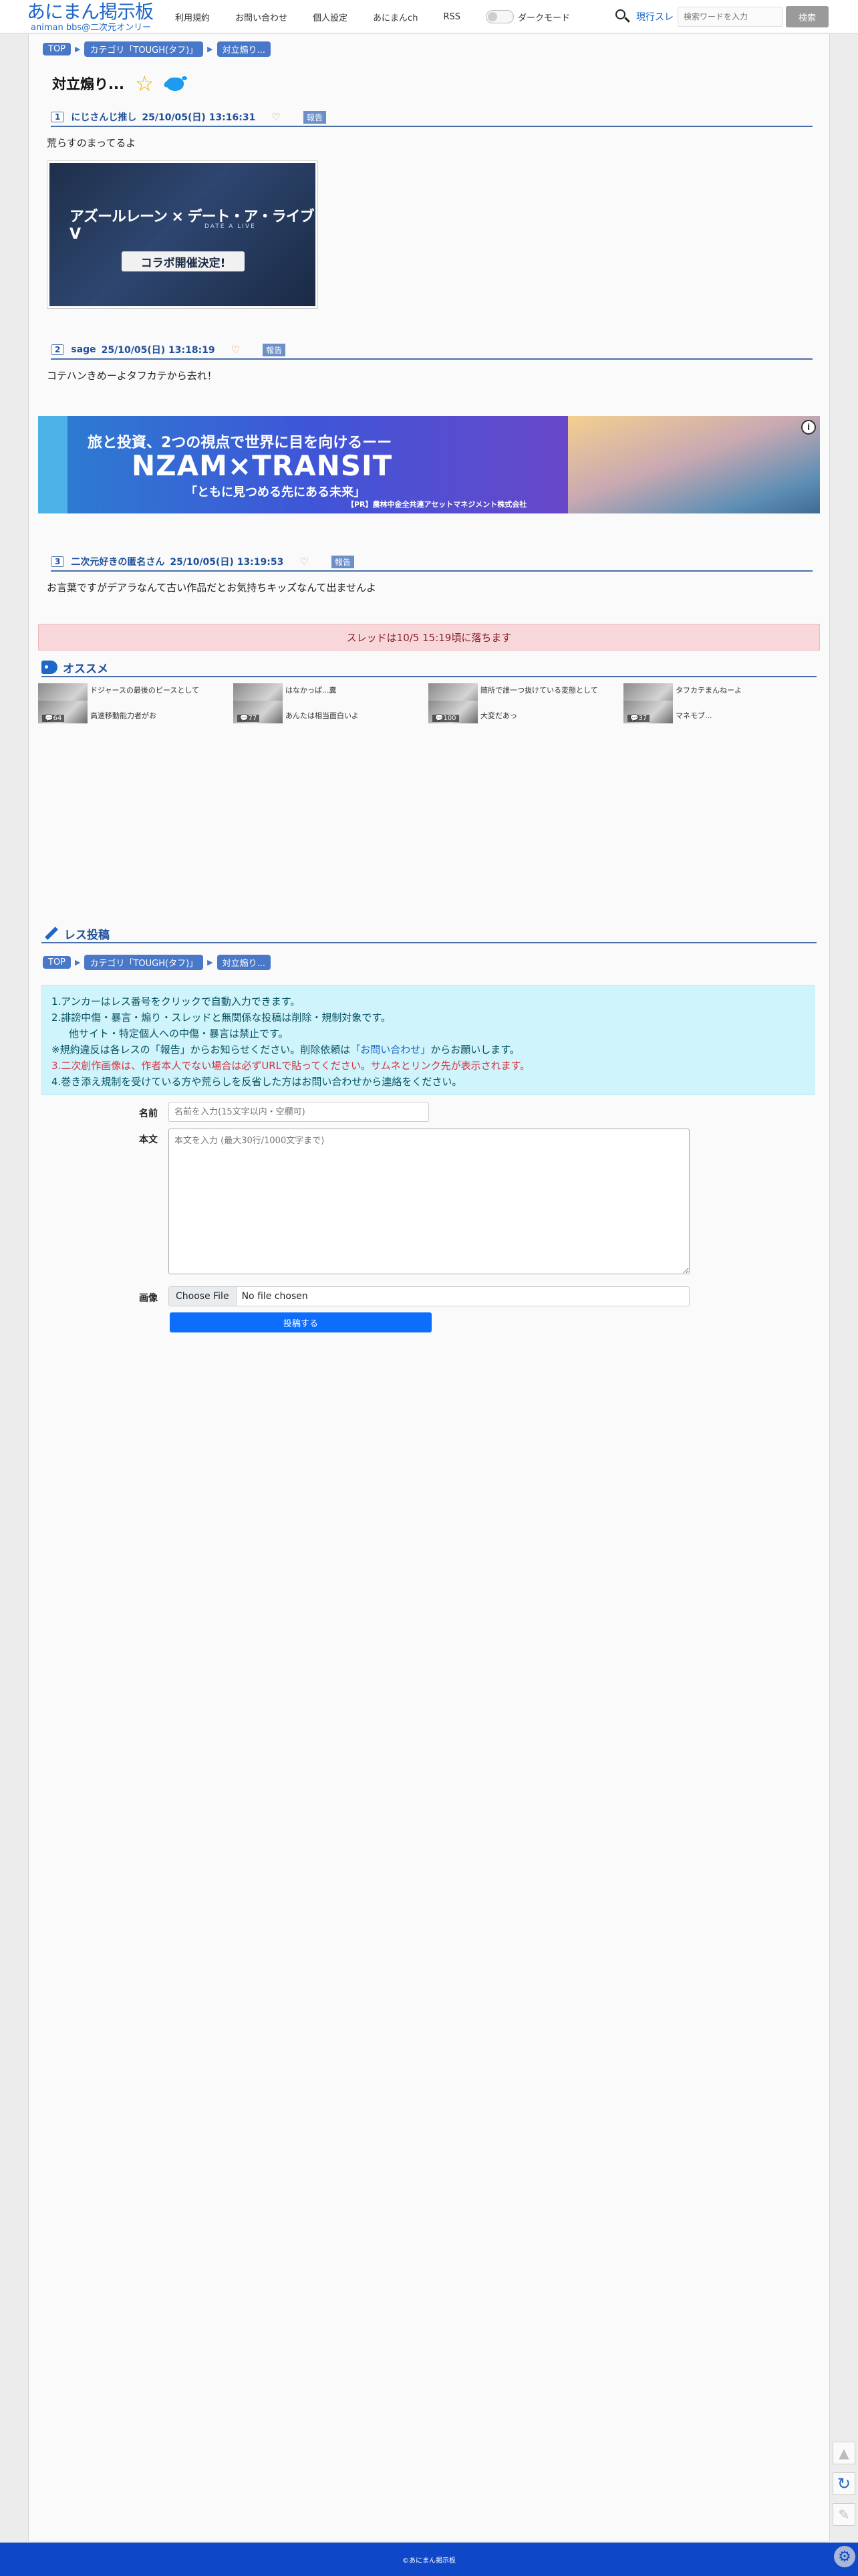 Image resolution: width=858 pixels, height=2576 pixels. What do you see at coordinates (63, 712) in the screenshot?
I see `recommend-thumbnail: 💬64` at bounding box center [63, 712].